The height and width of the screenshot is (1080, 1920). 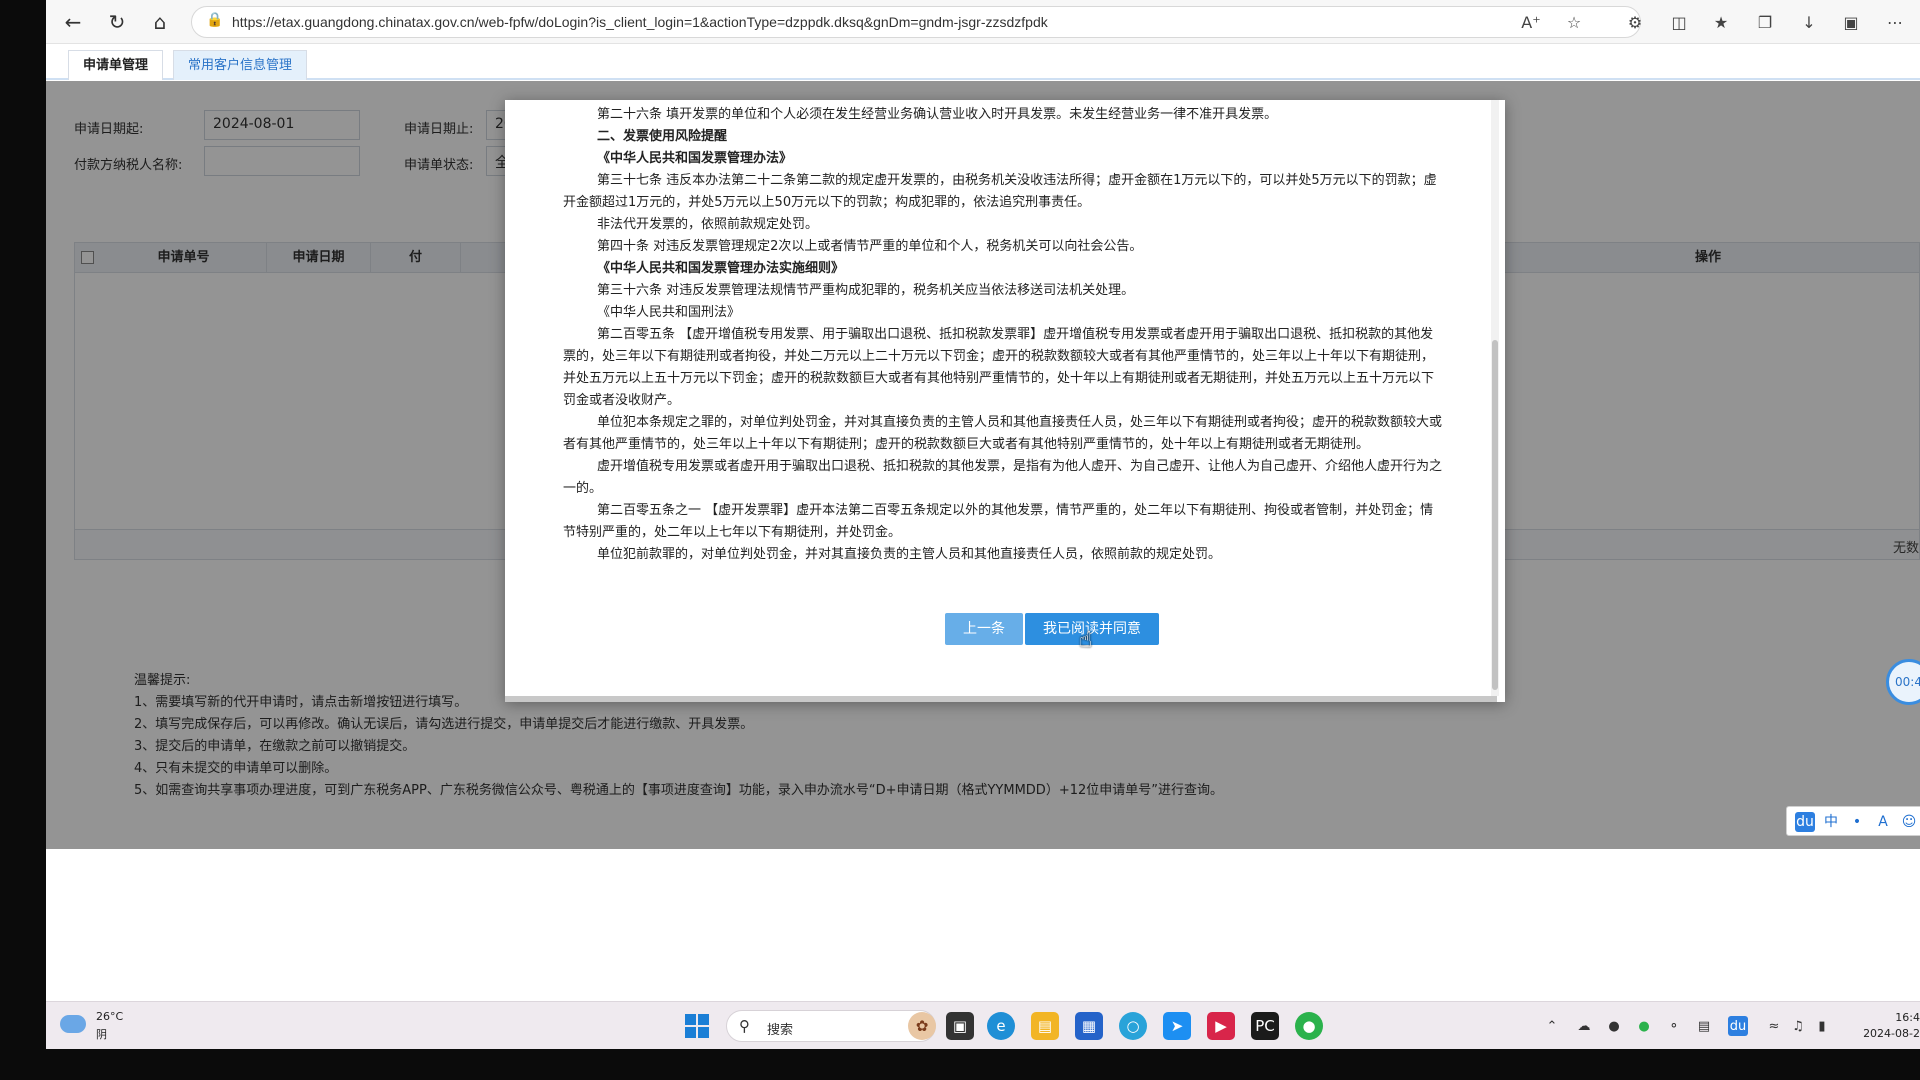 I want to click on refresh-icon: ↻, so click(x=117, y=22).